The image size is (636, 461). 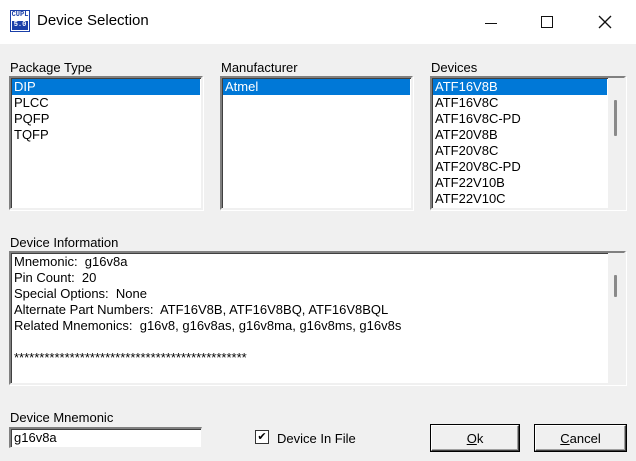 What do you see at coordinates (62, 417) in the screenshot?
I see `device-mnemonic-label: Device Mnemonic` at bounding box center [62, 417].